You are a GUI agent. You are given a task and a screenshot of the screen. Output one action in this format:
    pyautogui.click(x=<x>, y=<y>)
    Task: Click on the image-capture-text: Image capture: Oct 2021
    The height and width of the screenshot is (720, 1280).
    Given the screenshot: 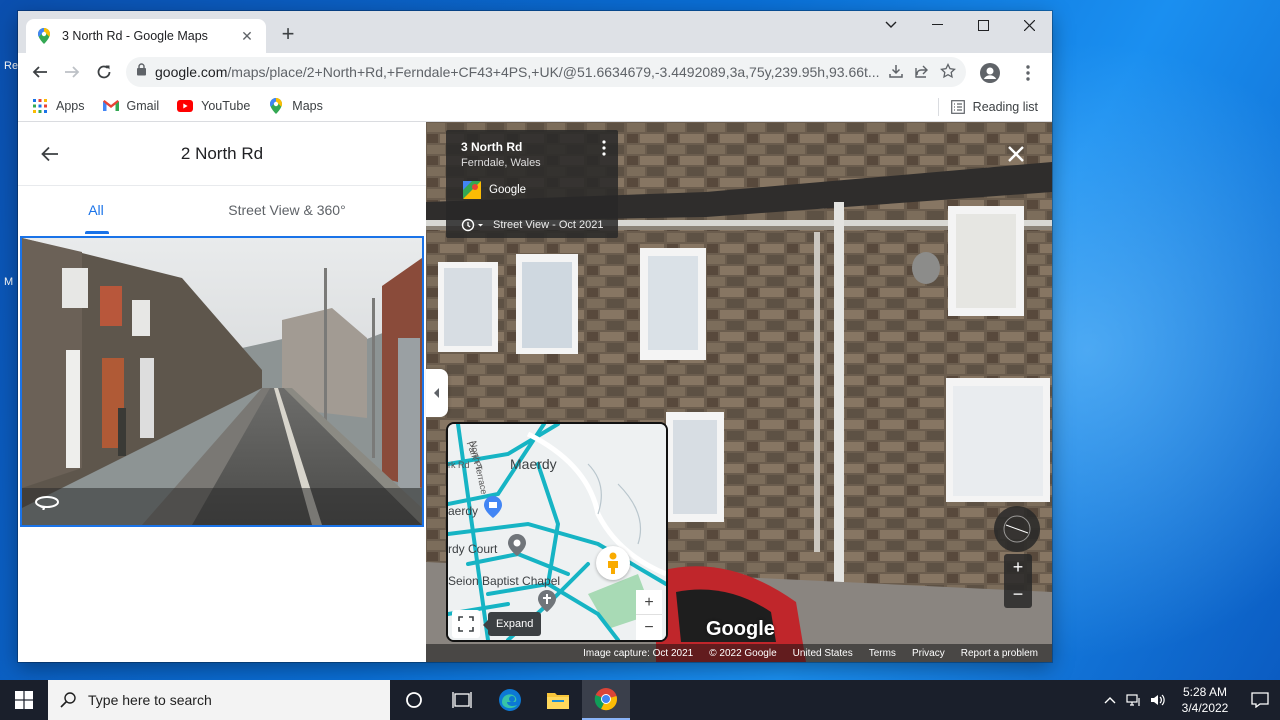 What is the action you would take?
    pyautogui.click(x=638, y=653)
    